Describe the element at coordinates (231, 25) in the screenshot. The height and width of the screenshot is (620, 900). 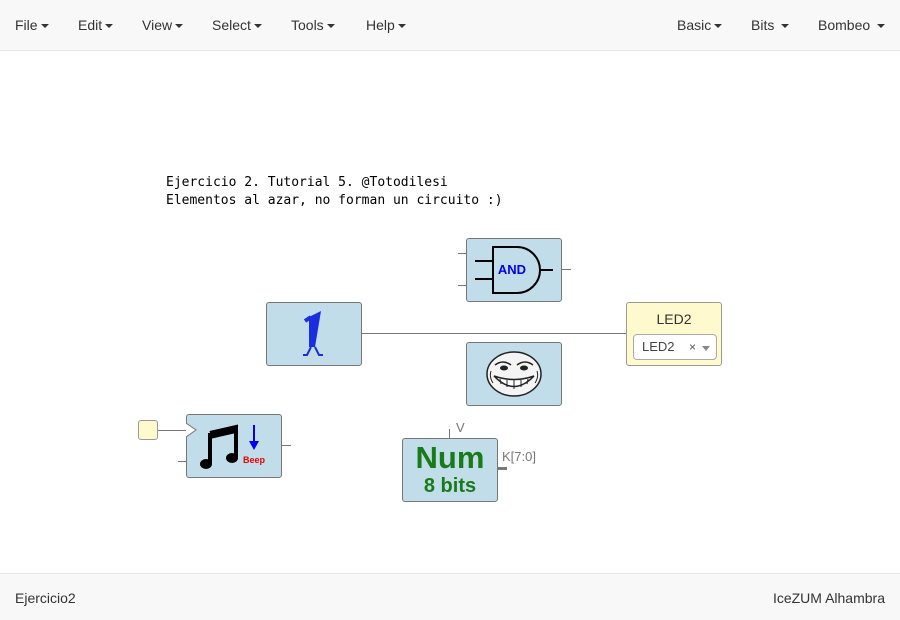
I see `menu-select-label: Select` at that location.